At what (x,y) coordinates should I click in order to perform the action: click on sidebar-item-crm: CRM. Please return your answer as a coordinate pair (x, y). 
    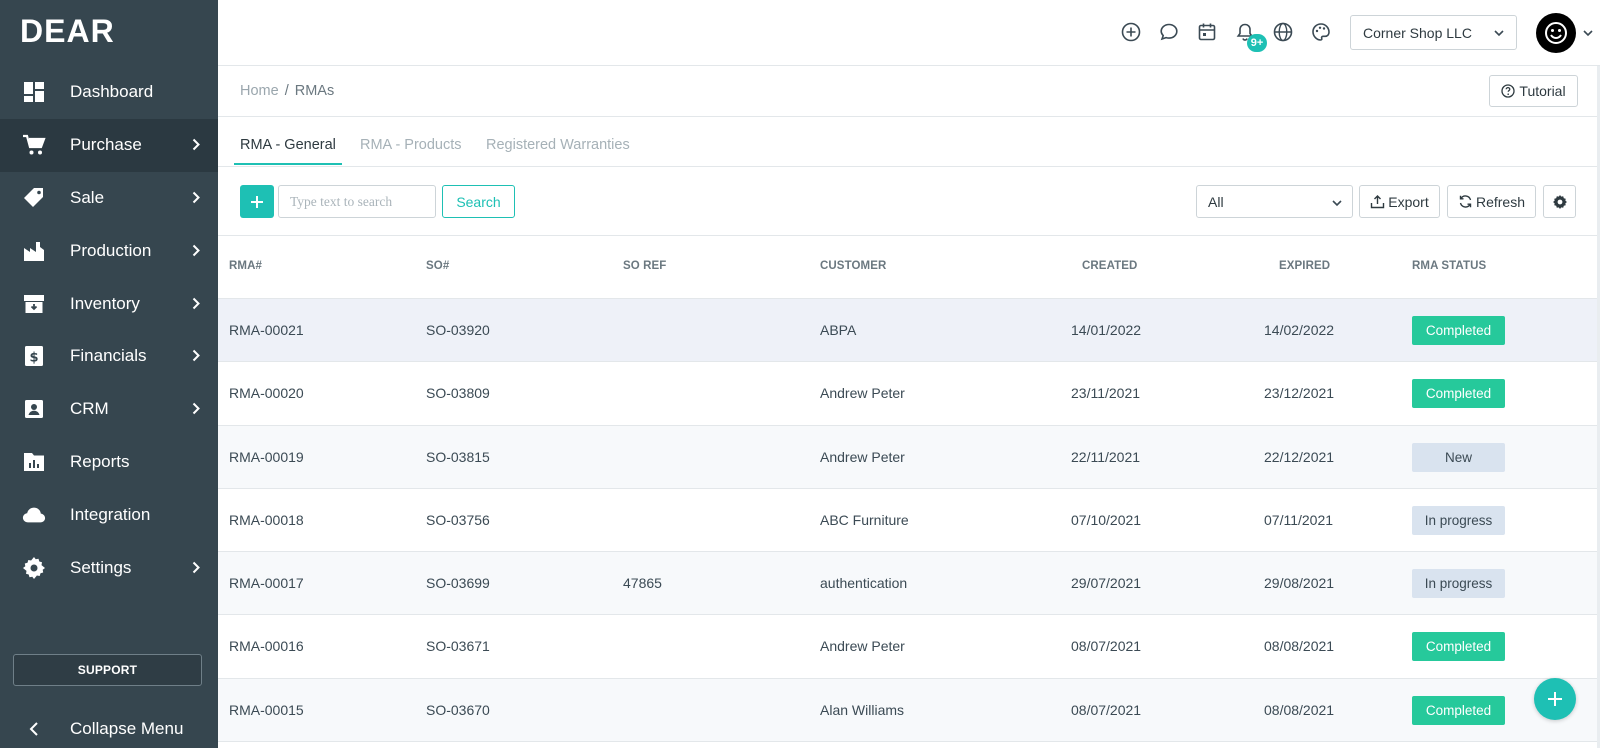
    Looking at the image, I should click on (109, 409).